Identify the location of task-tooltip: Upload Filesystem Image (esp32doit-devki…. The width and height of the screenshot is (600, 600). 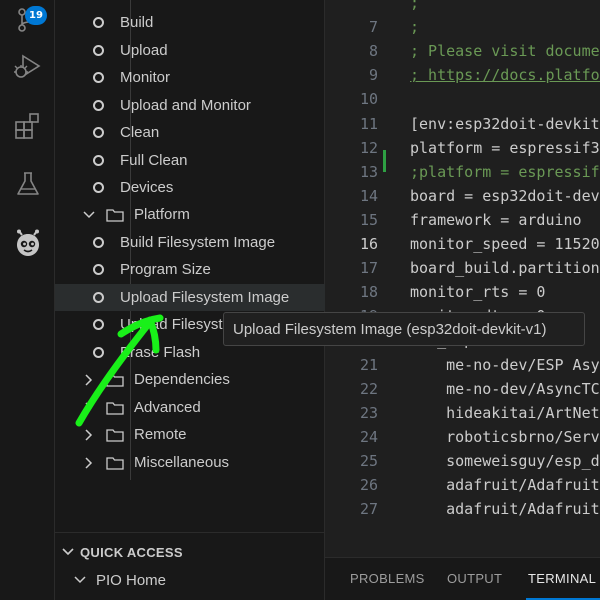
(404, 329).